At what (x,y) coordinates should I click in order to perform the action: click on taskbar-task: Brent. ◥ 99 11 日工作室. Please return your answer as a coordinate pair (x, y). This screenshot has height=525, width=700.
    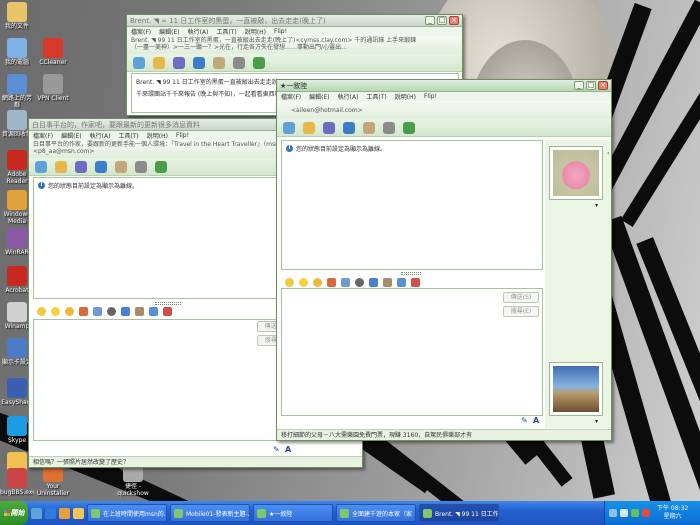
    Looking at the image, I should click on (459, 513).